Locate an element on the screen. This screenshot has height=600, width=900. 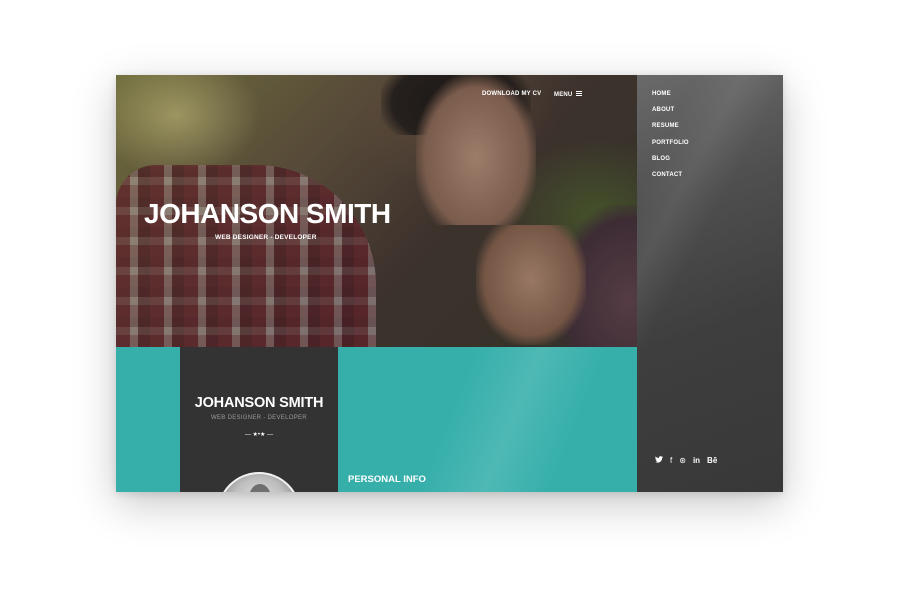
hamburger-icon is located at coordinates (579, 94).